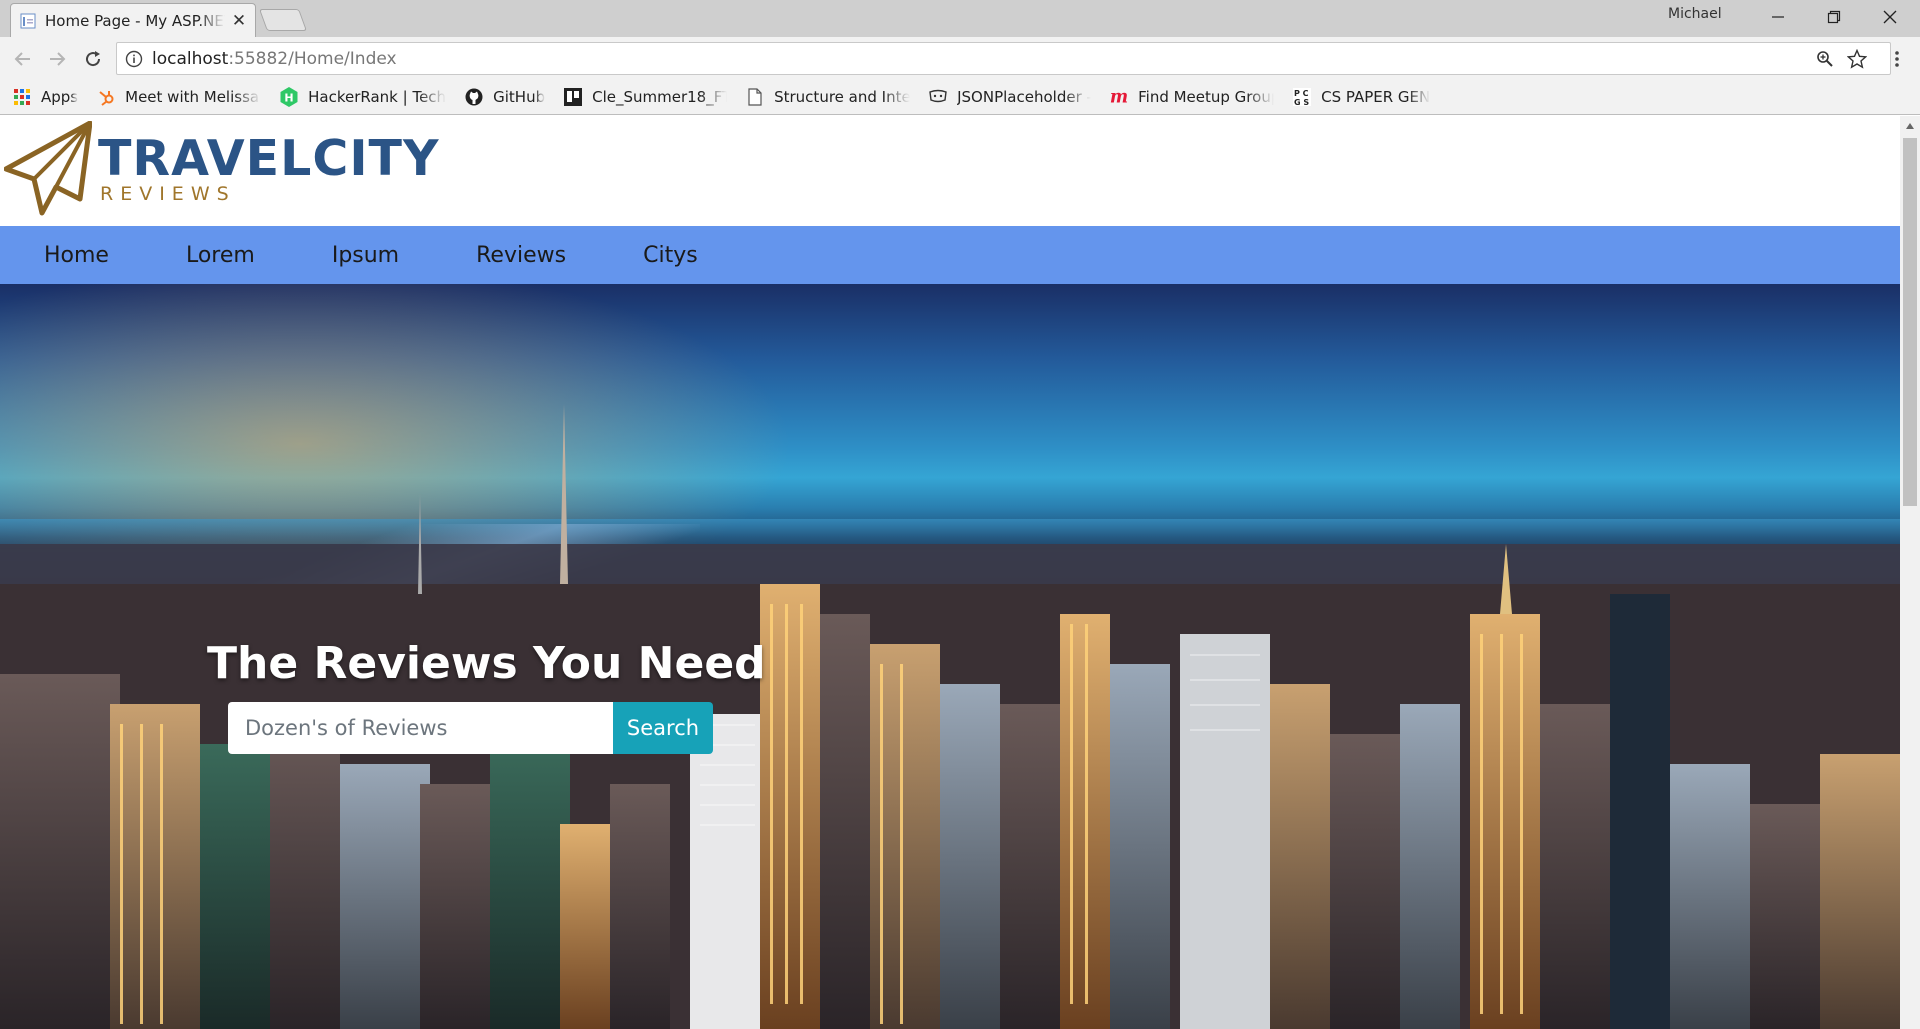 Image resolution: width=1920 pixels, height=1029 pixels. I want to click on site-logo: TRAVELCITY REVIEWS, so click(221, 169).